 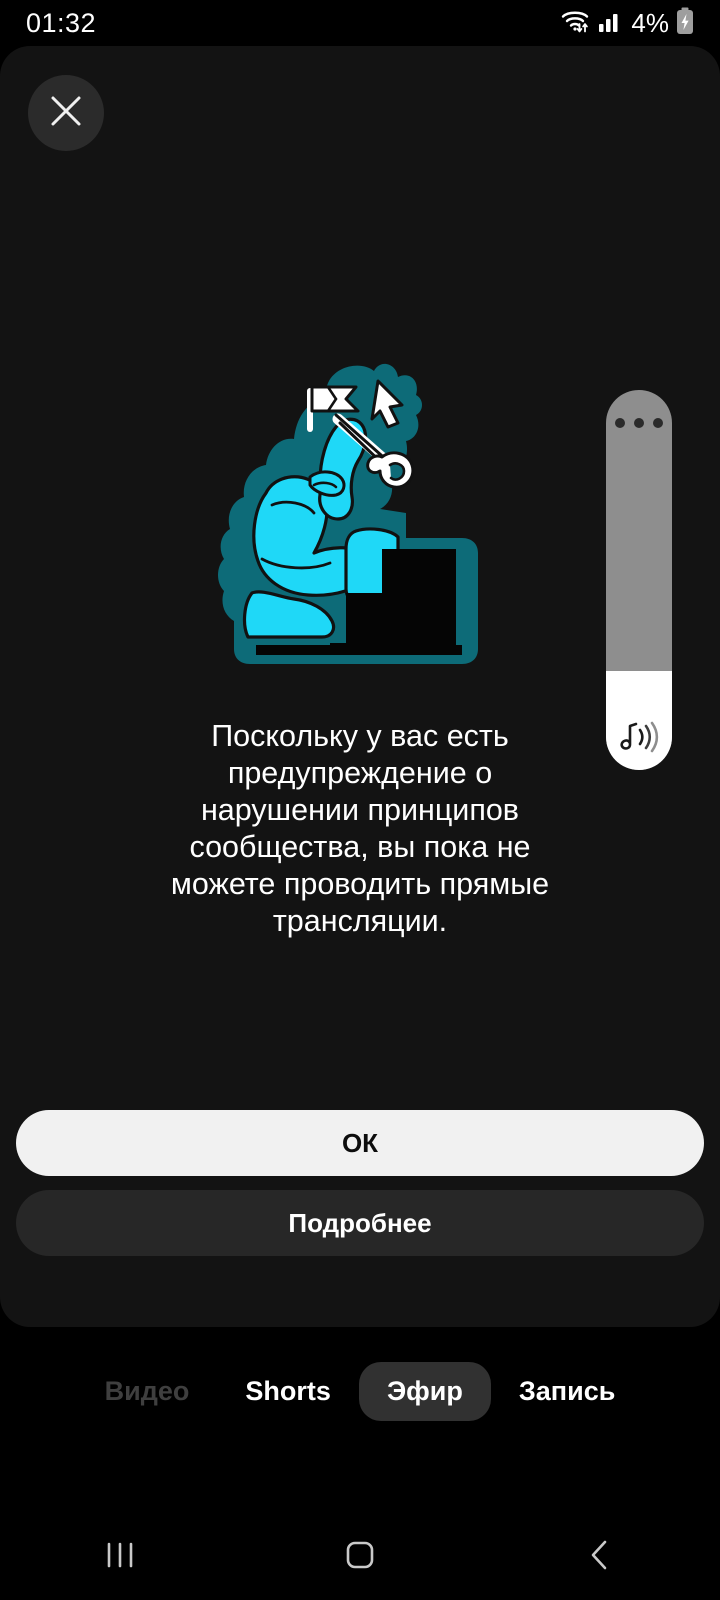 I want to click on wifi-updown-icon, so click(x=576, y=23).